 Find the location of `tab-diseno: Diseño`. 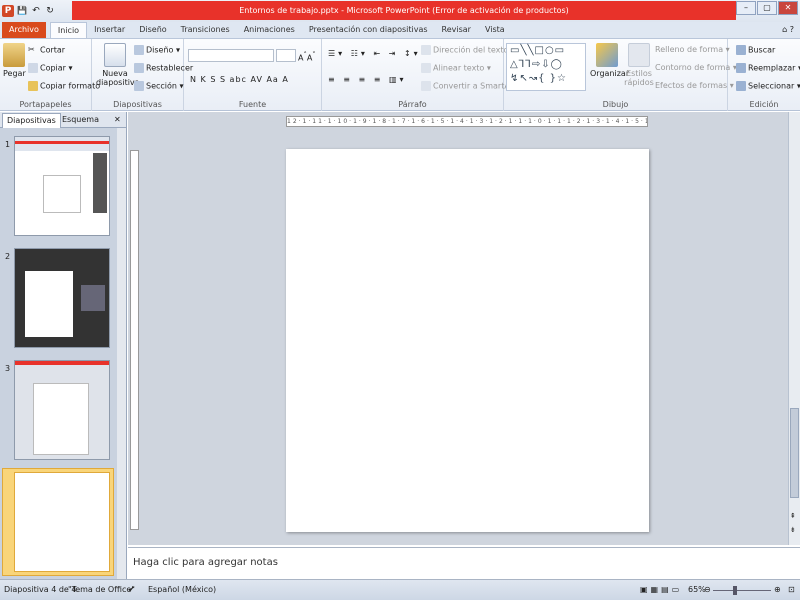

tab-diseno: Diseño is located at coordinates (152, 30).